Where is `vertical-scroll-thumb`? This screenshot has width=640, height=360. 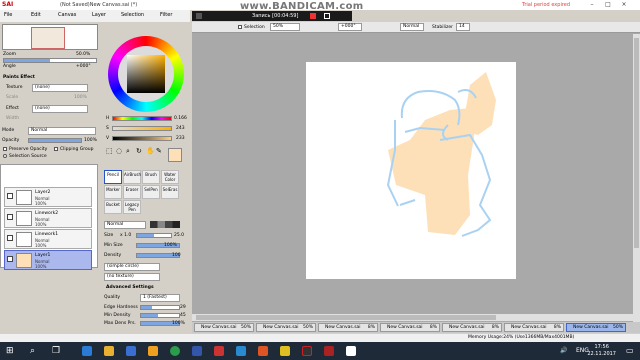 vertical-scroll-thumb is located at coordinates (636, 143).